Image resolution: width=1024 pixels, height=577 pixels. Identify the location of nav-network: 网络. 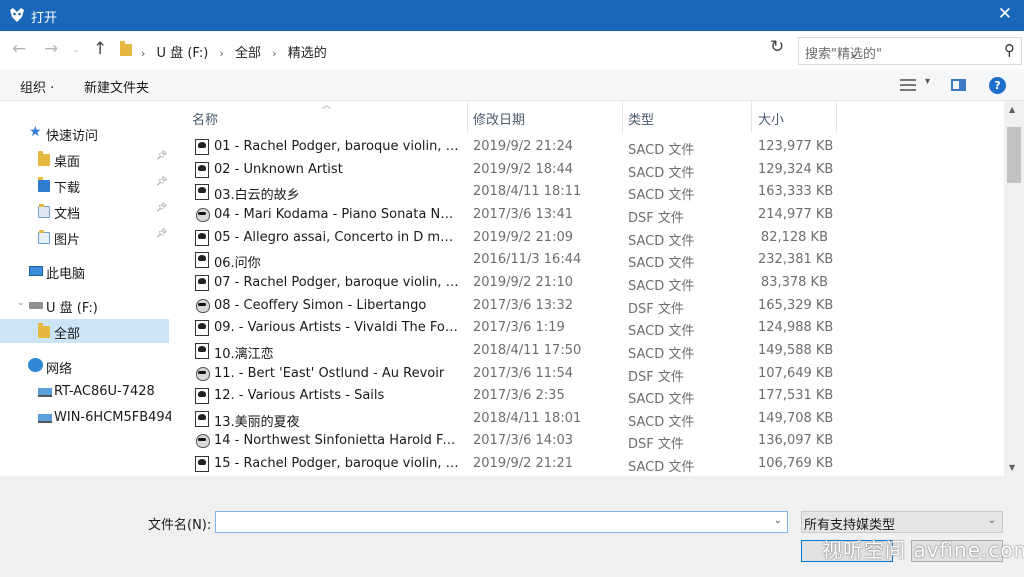
(85, 366).